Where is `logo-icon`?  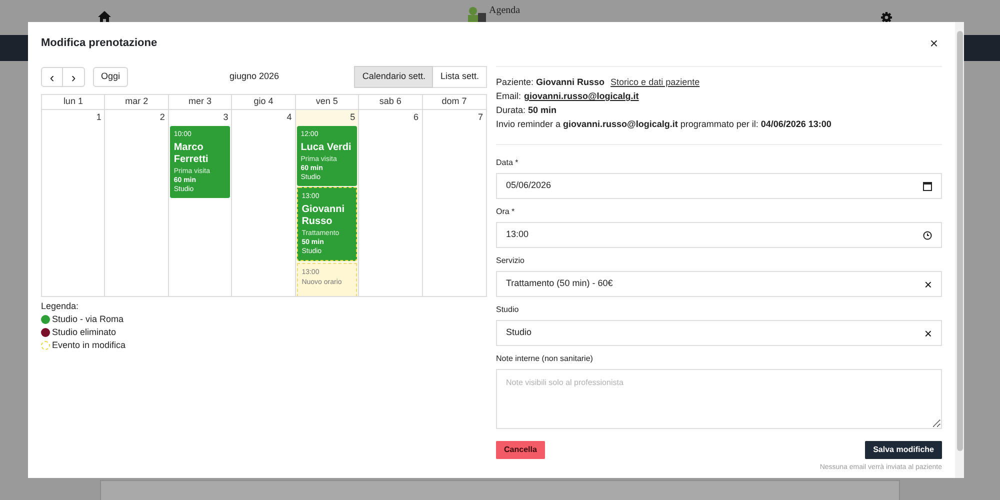
logo-icon is located at coordinates (477, 14).